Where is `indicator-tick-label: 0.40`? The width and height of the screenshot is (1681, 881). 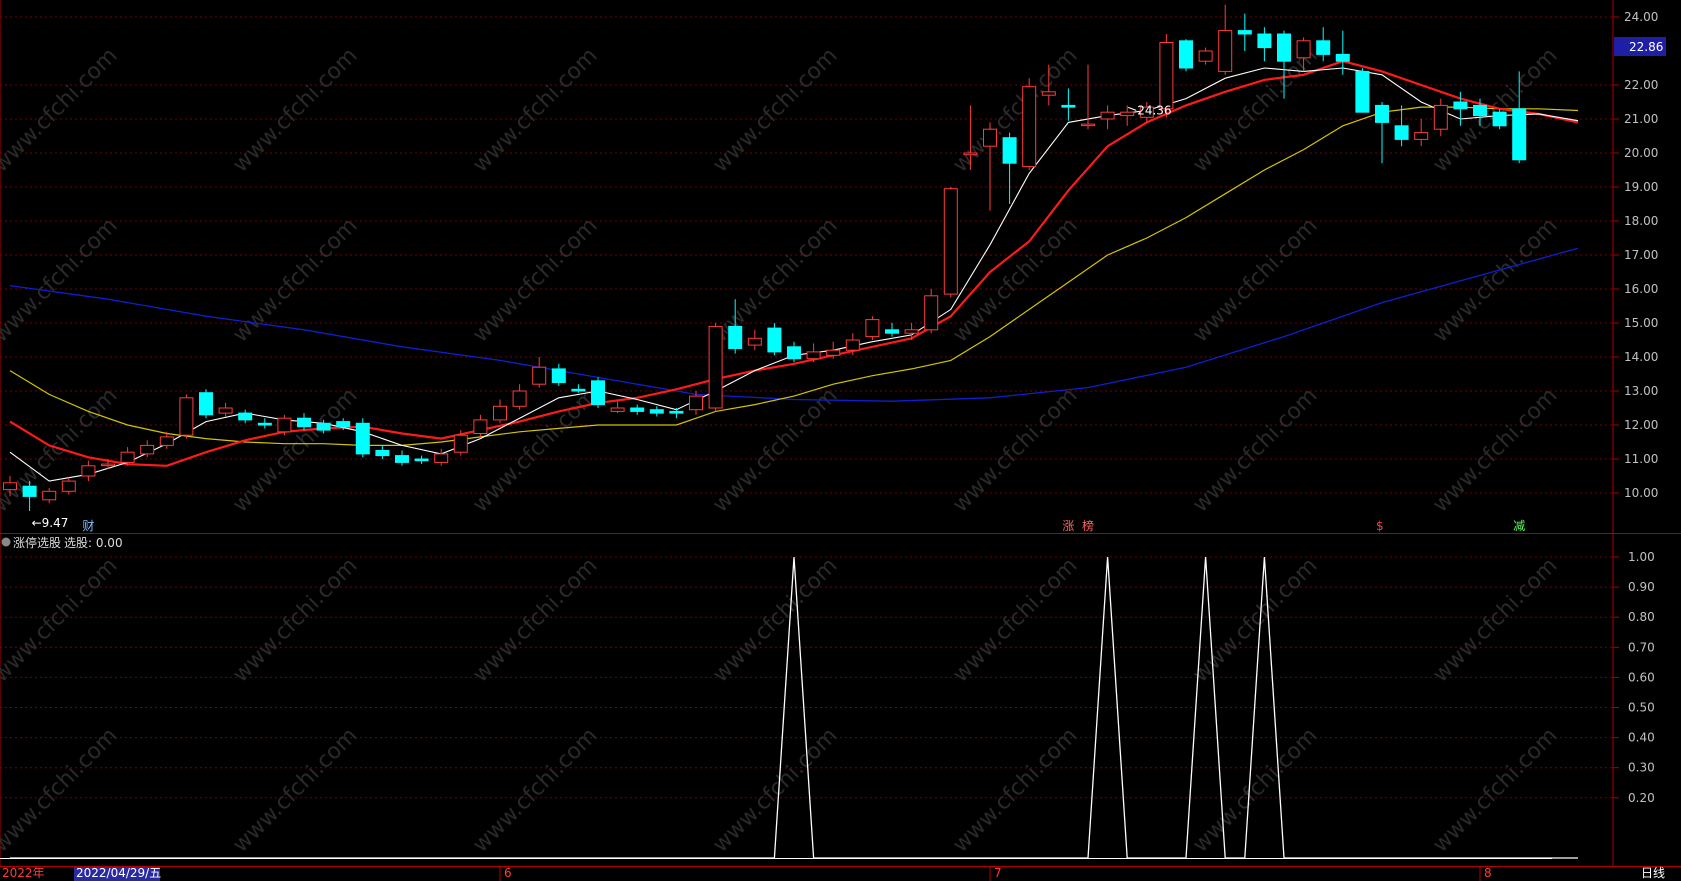
indicator-tick-label: 0.40 is located at coordinates (1641, 738).